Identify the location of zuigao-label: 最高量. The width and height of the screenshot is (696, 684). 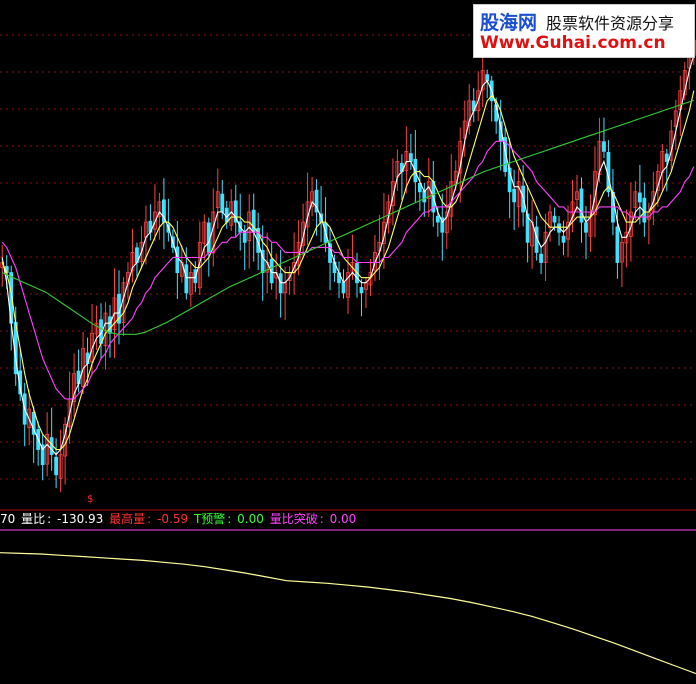
(127, 519).